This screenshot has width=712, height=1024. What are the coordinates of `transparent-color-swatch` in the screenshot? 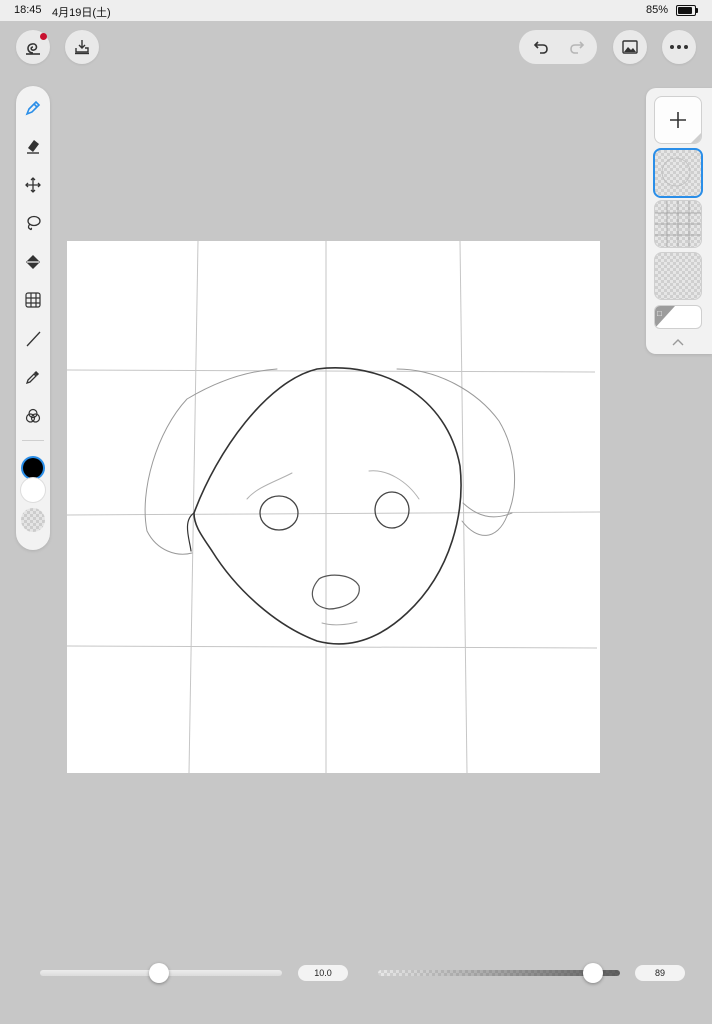 It's located at (33, 520).